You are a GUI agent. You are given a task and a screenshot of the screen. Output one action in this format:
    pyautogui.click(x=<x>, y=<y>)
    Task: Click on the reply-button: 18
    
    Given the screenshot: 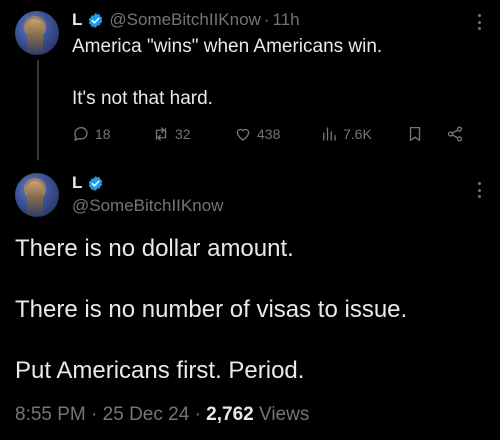 What is the action you would take?
    pyautogui.click(x=112, y=134)
    